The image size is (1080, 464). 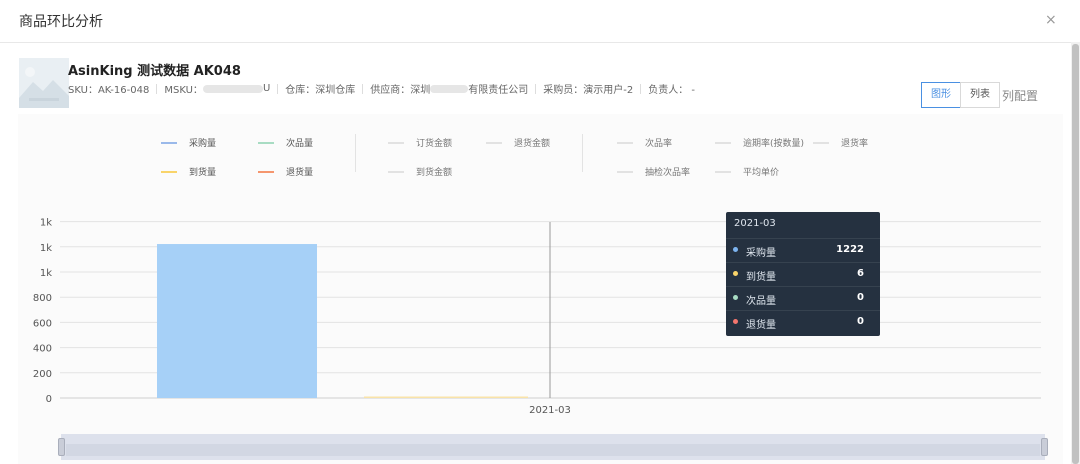 I want to click on supplier-suffix: 有限责任公司, so click(x=498, y=90).